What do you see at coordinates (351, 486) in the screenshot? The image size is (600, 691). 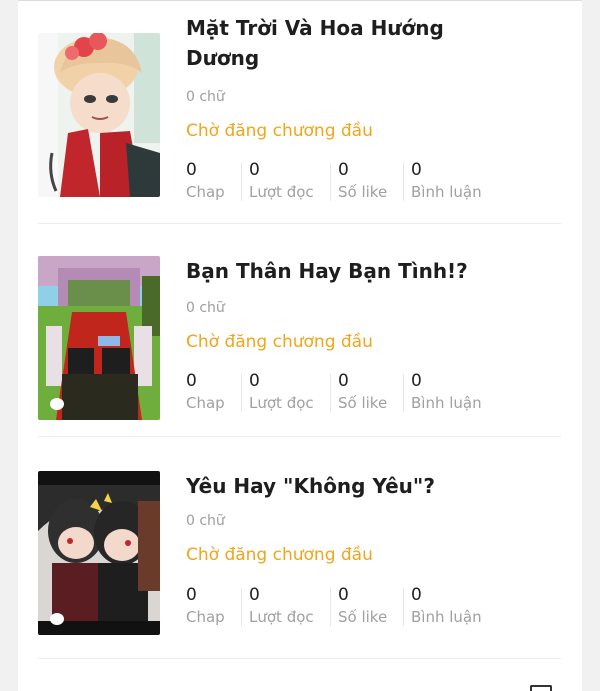 I see `story-title: Yêu Hay "Không Yêu"?` at bounding box center [351, 486].